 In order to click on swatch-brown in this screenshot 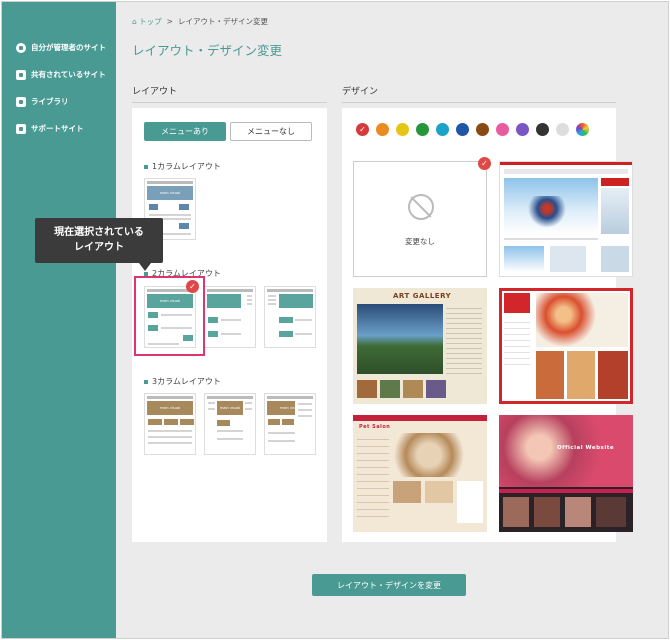, I will do `click(482, 129)`.